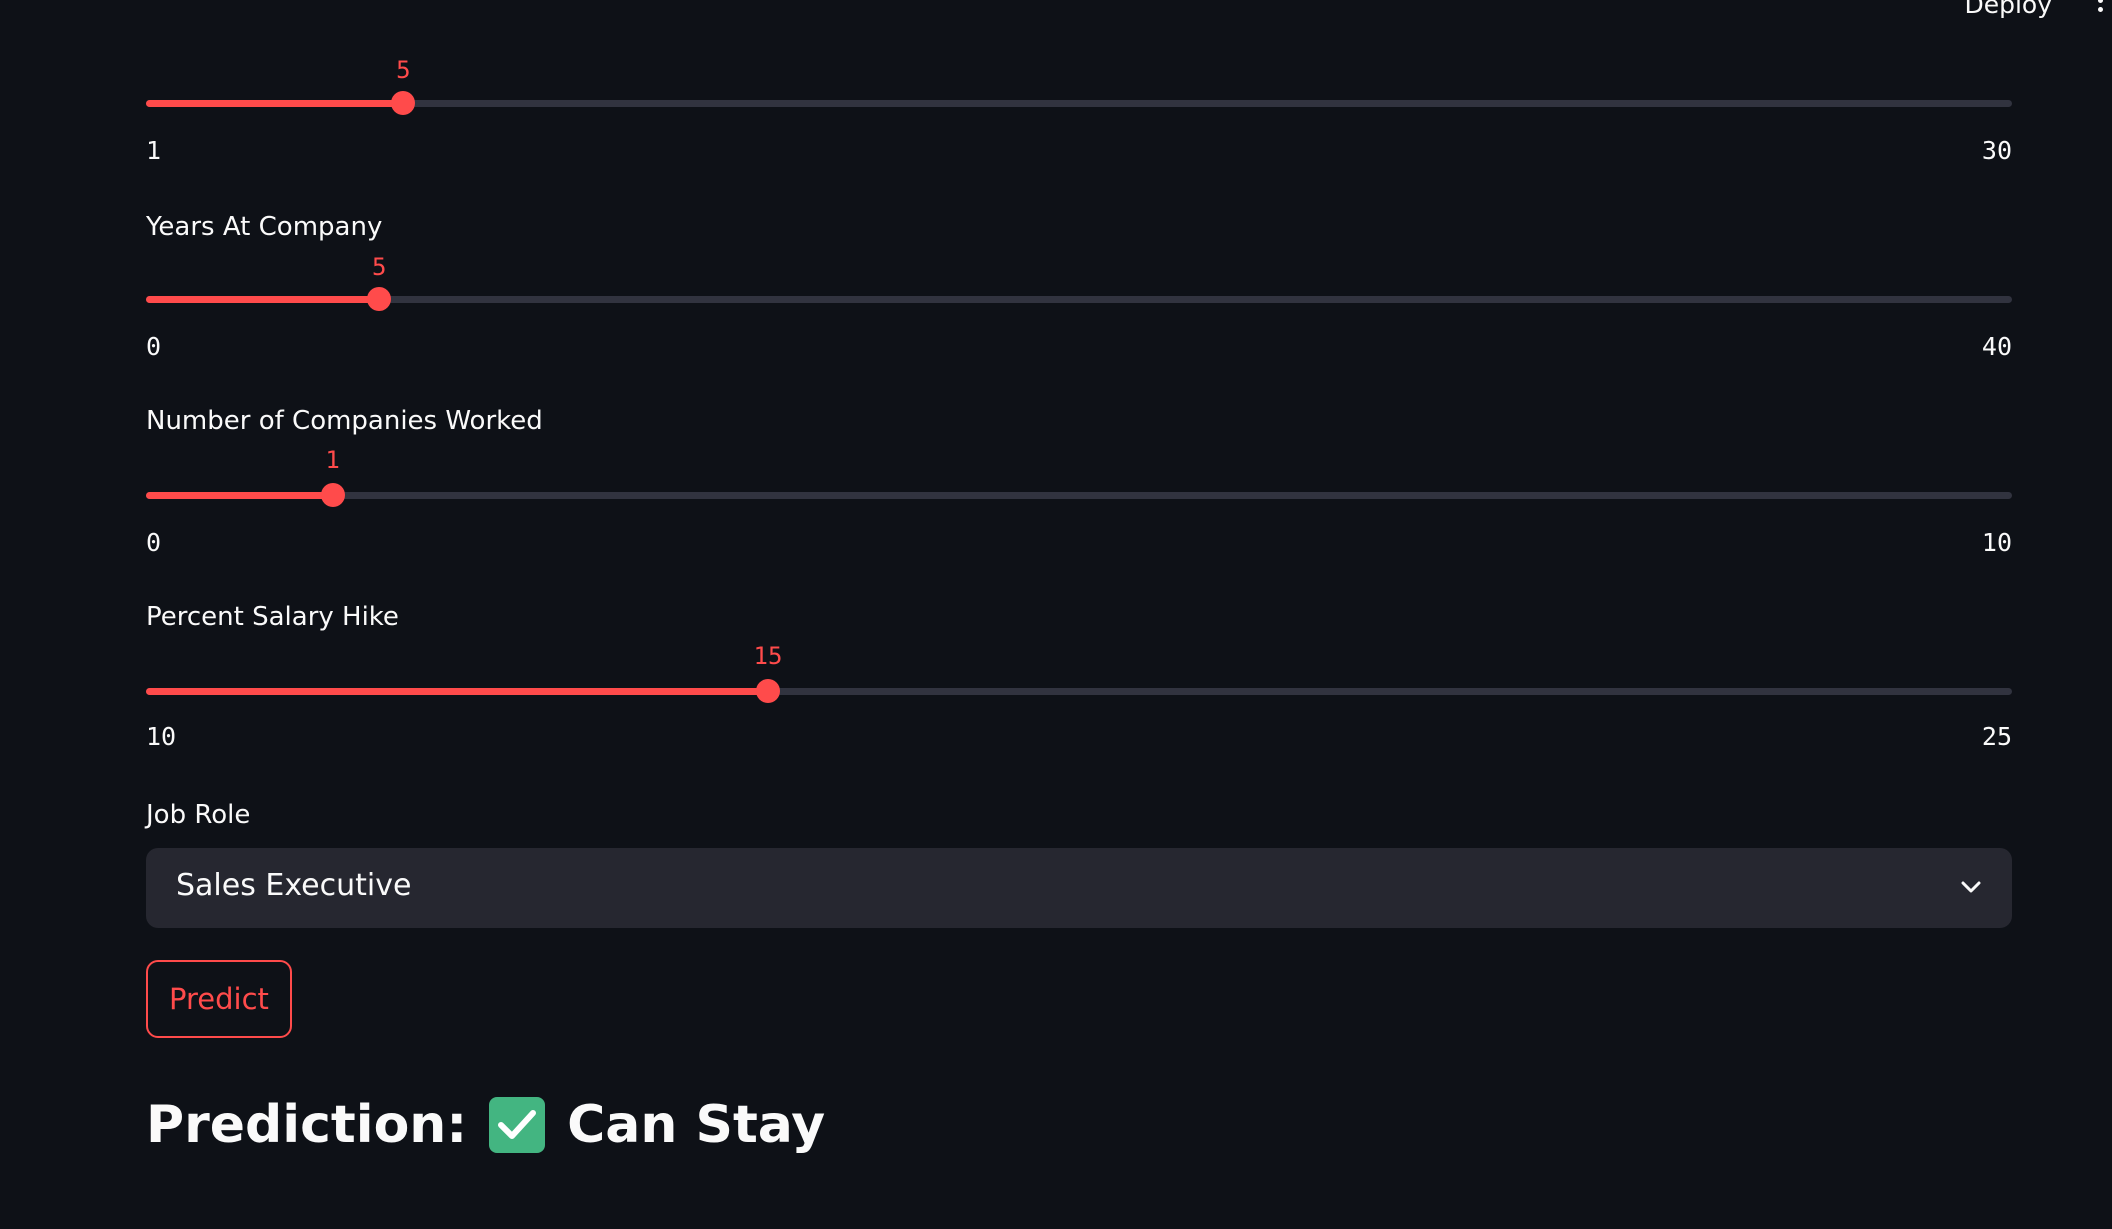  What do you see at coordinates (344, 421) in the screenshot?
I see `slider-label: Number of Companies Worked` at bounding box center [344, 421].